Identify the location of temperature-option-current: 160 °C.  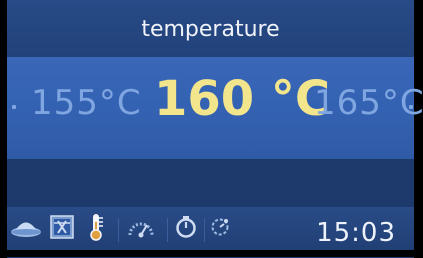
(242, 99).